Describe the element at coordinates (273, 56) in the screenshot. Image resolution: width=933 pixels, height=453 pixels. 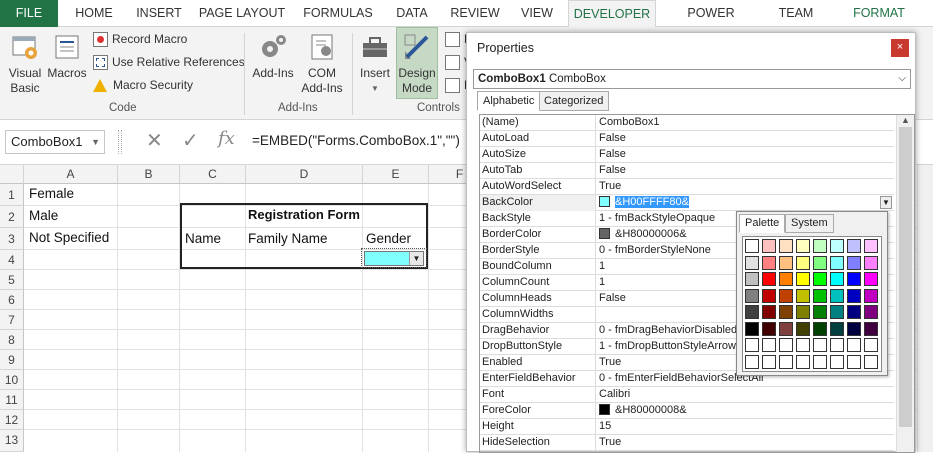
I see `add-ins-button: Add-Ins` at that location.